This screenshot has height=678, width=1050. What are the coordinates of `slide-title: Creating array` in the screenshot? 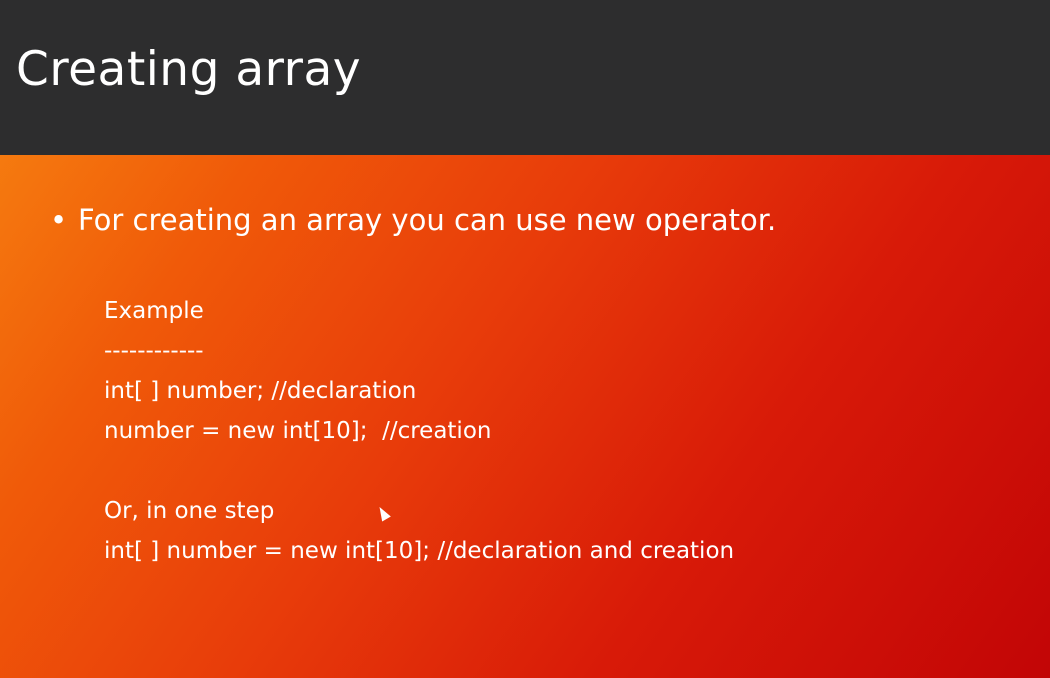 It's located at (189, 69).